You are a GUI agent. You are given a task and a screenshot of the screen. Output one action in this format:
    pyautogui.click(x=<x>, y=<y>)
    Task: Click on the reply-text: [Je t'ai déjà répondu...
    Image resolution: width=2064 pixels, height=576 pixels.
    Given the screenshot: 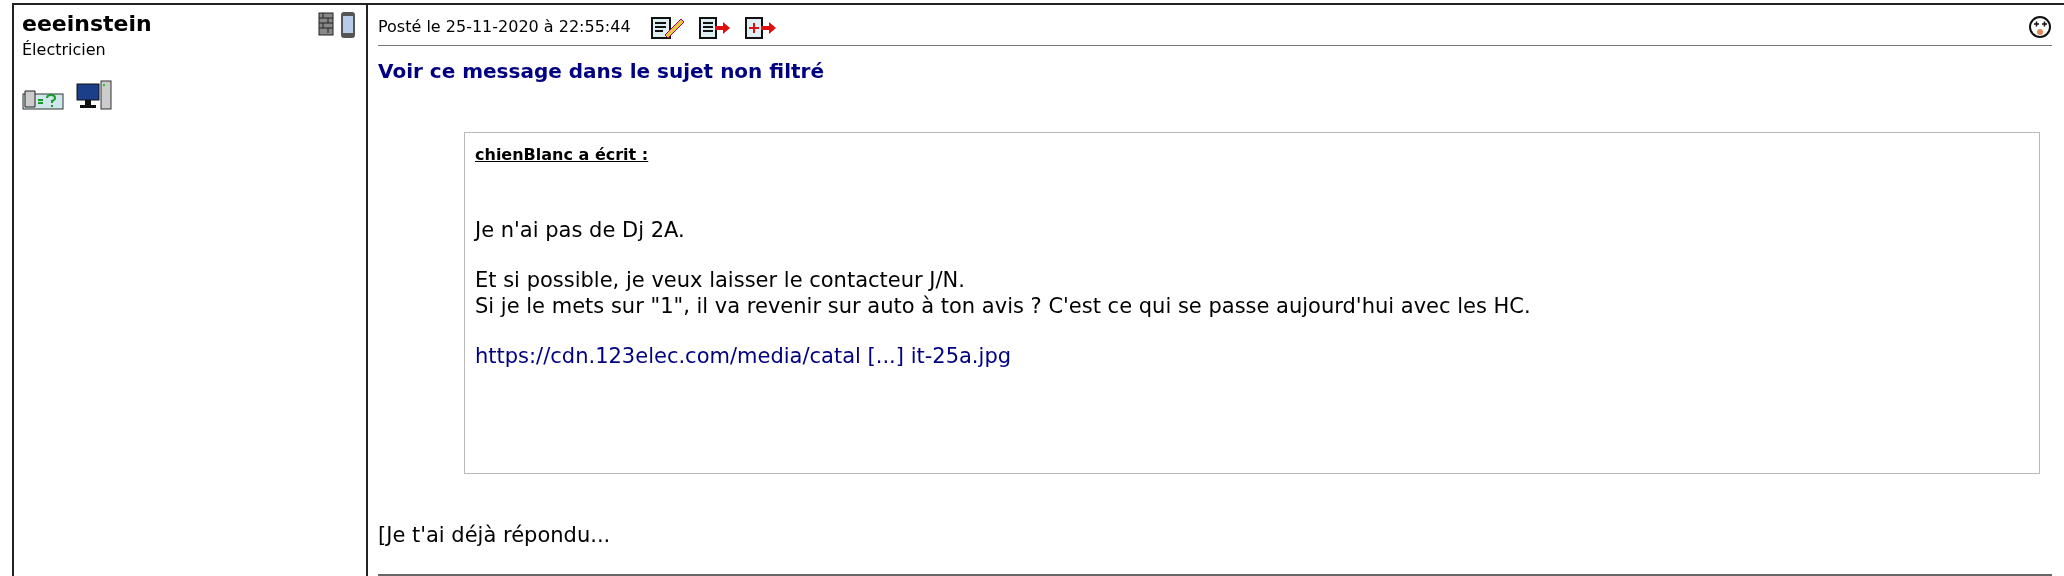 What is the action you would take?
    pyautogui.click(x=495, y=535)
    